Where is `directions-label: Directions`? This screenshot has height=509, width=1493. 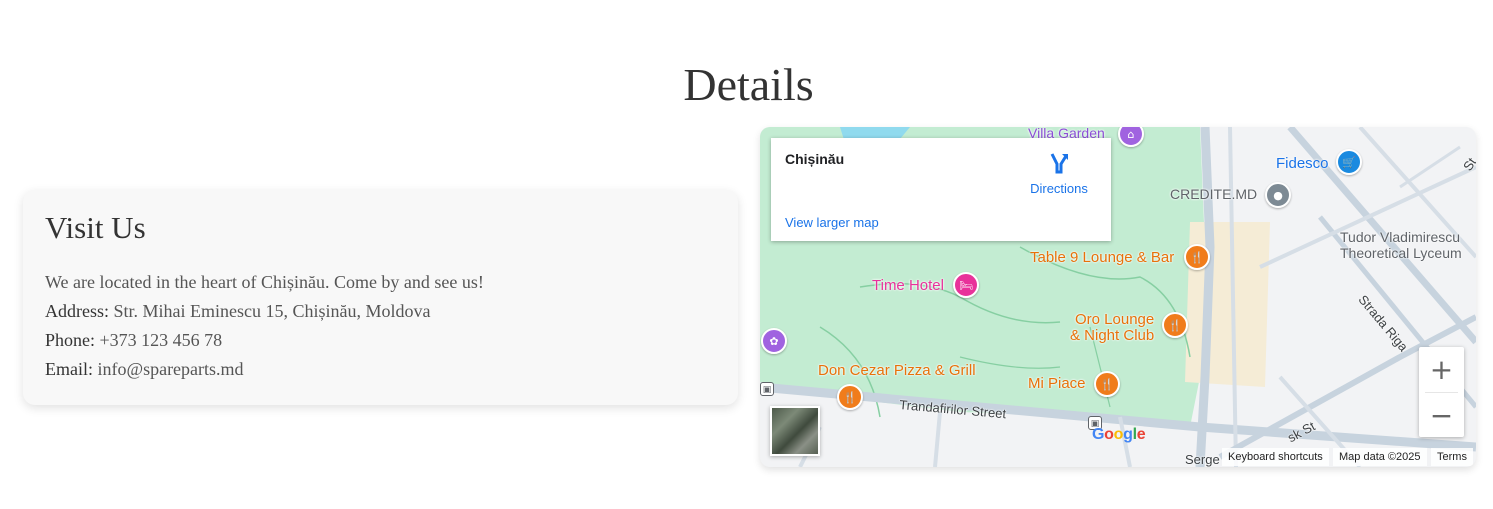 directions-label: Directions is located at coordinates (1059, 188).